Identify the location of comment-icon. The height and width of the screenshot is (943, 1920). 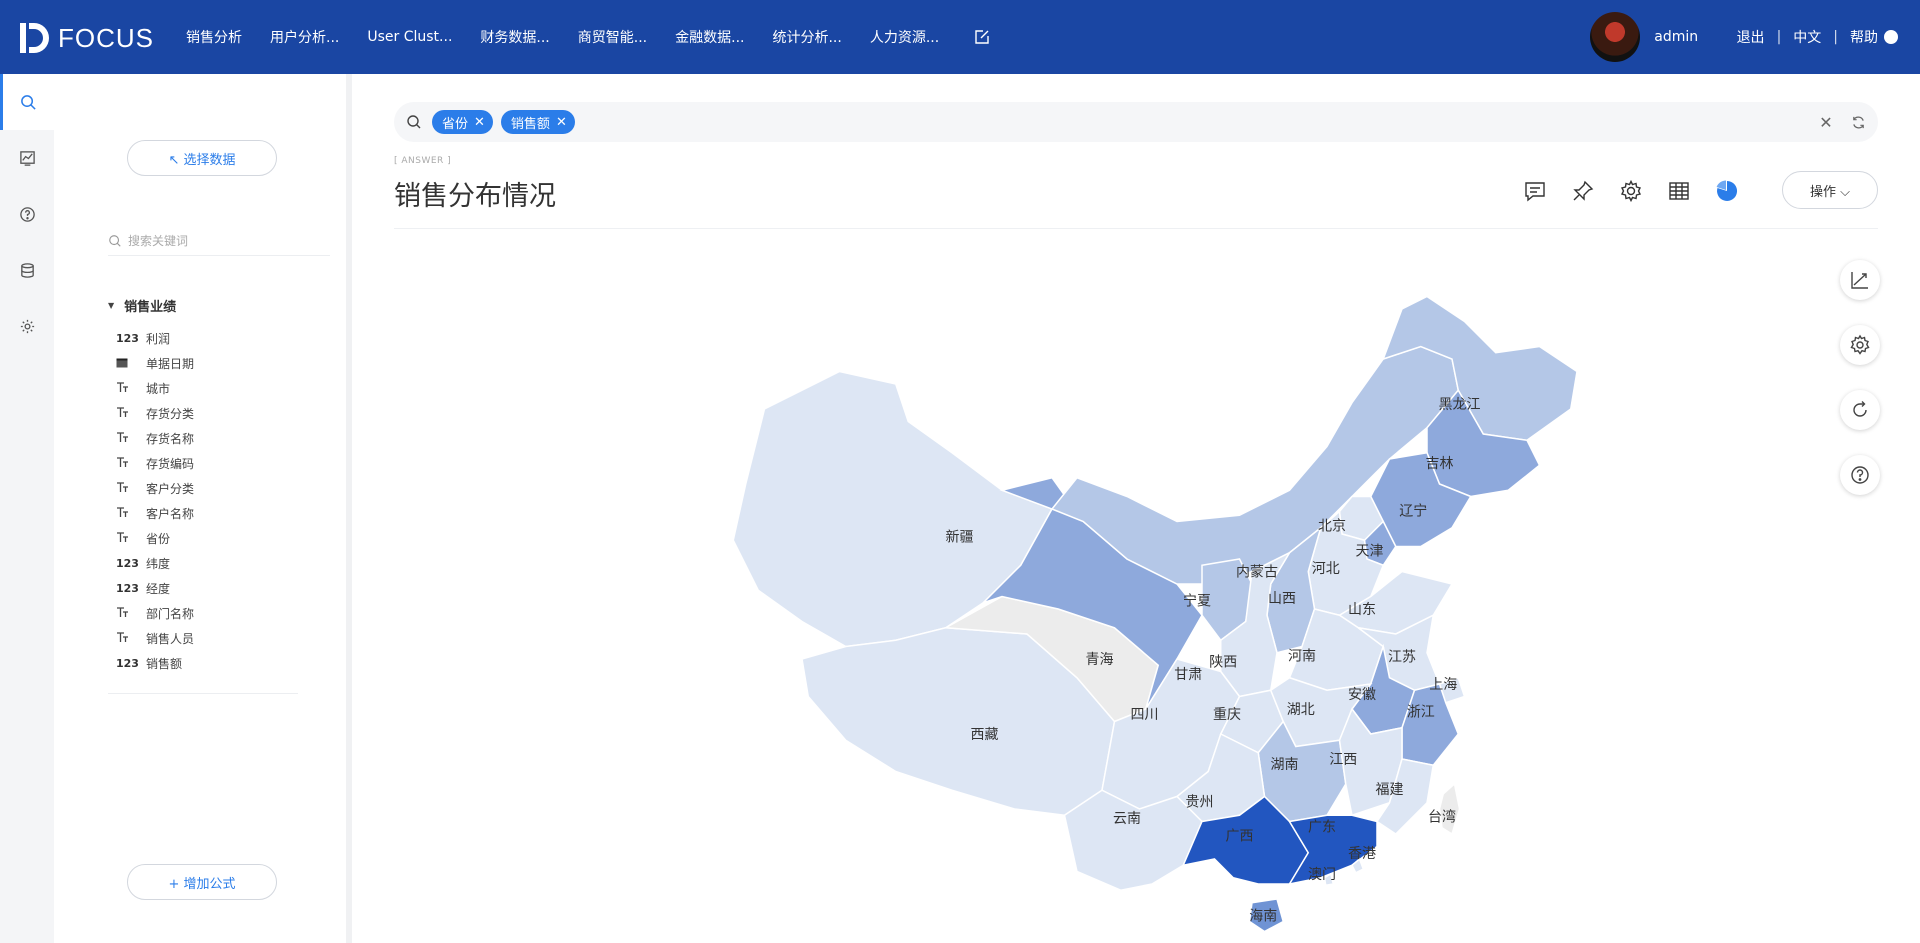
(1535, 192).